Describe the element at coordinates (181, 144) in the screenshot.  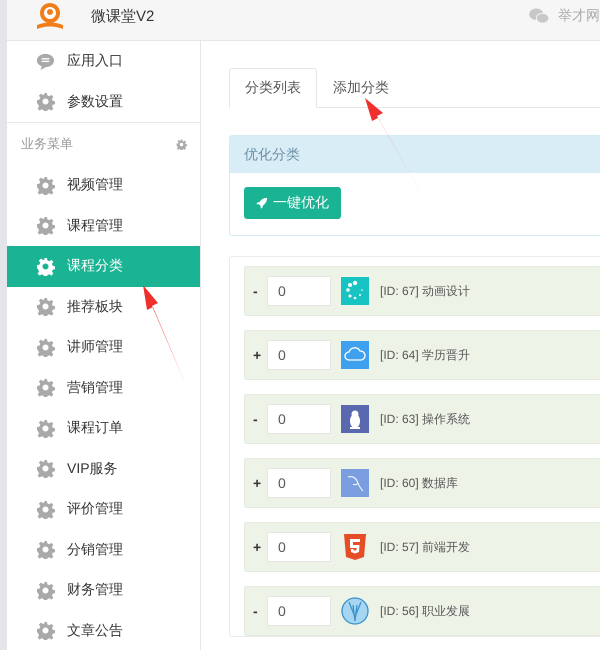
I see `settings-icon` at that location.